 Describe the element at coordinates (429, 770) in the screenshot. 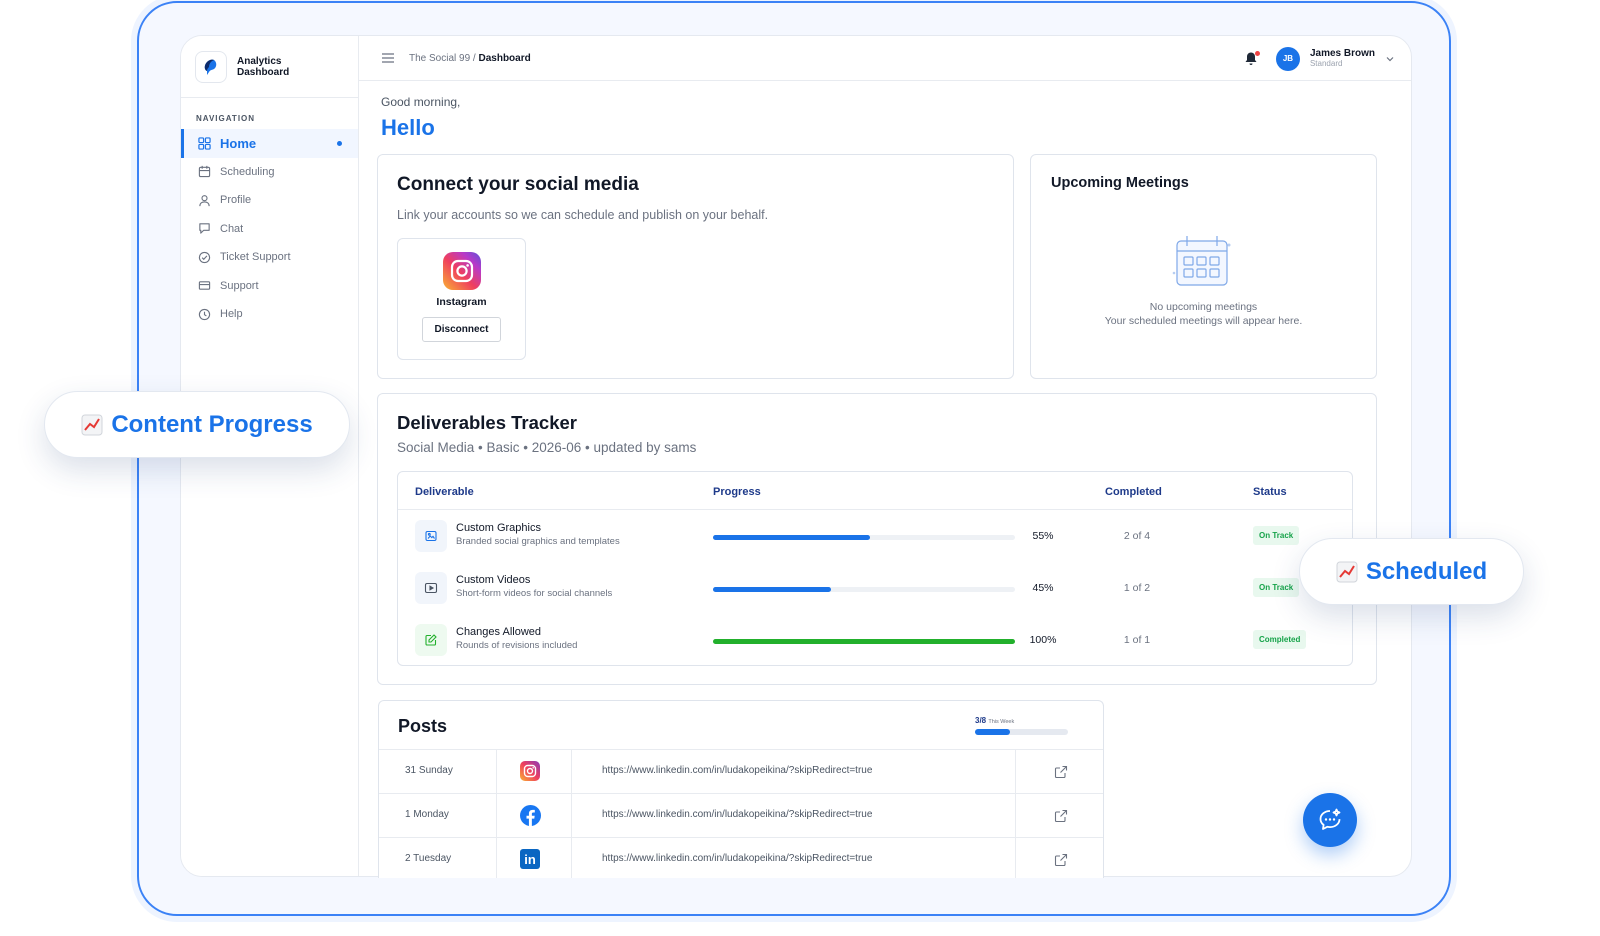

I see `post-day: 31 Sunday` at that location.